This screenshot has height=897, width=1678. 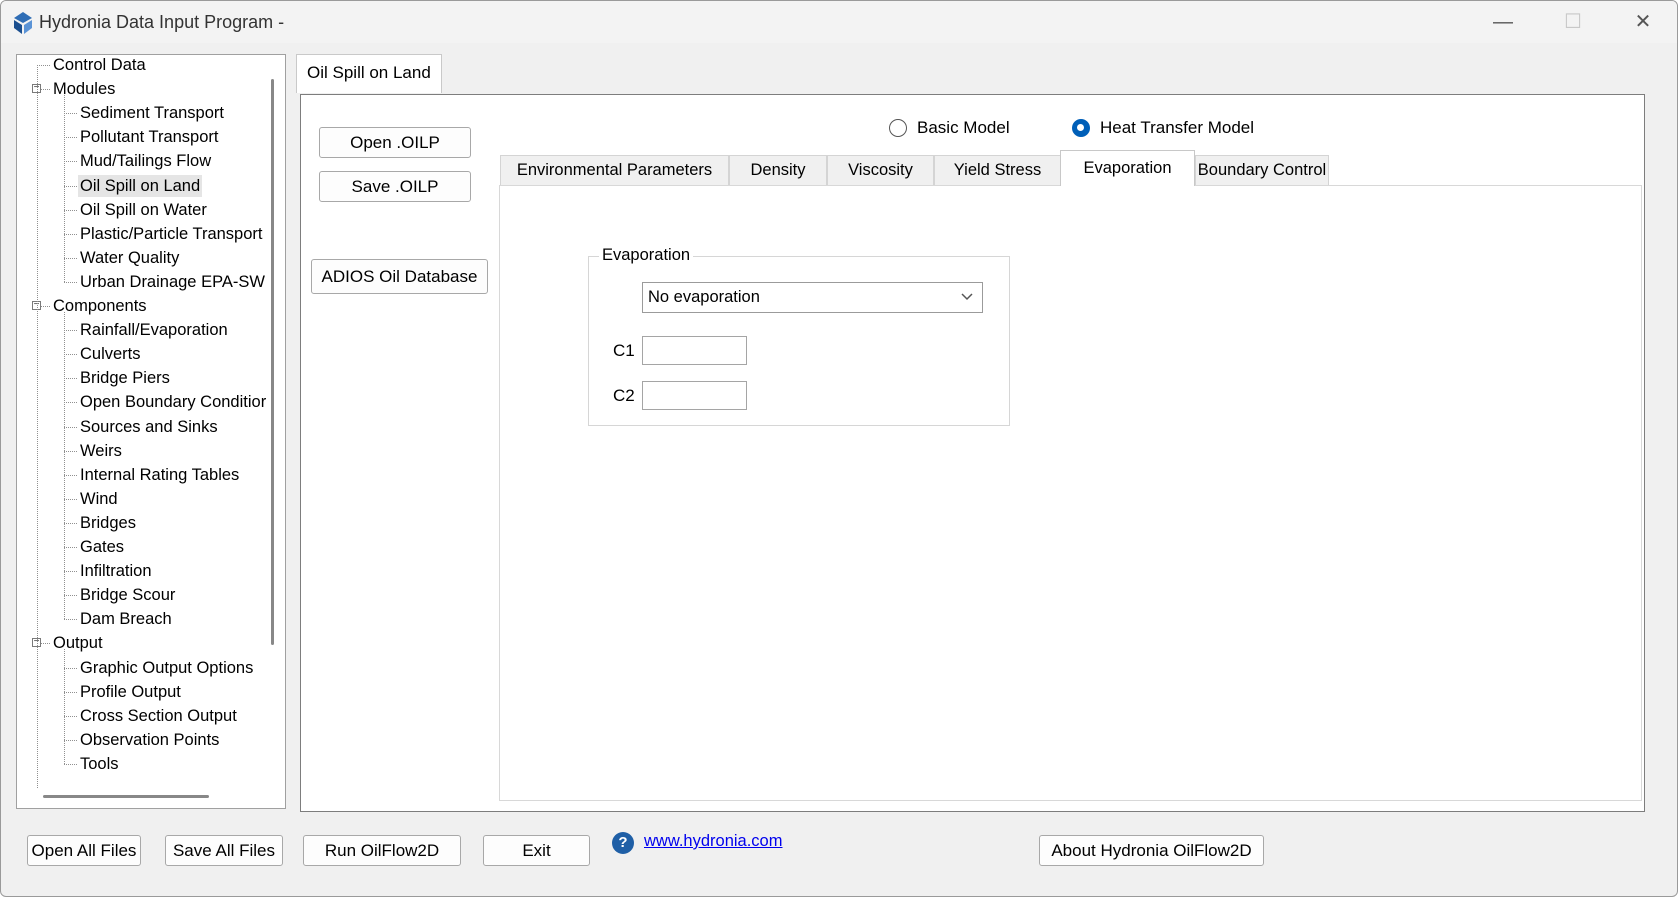 What do you see at coordinates (126, 796) in the screenshot?
I see `tree-horizontal-scrollbar` at bounding box center [126, 796].